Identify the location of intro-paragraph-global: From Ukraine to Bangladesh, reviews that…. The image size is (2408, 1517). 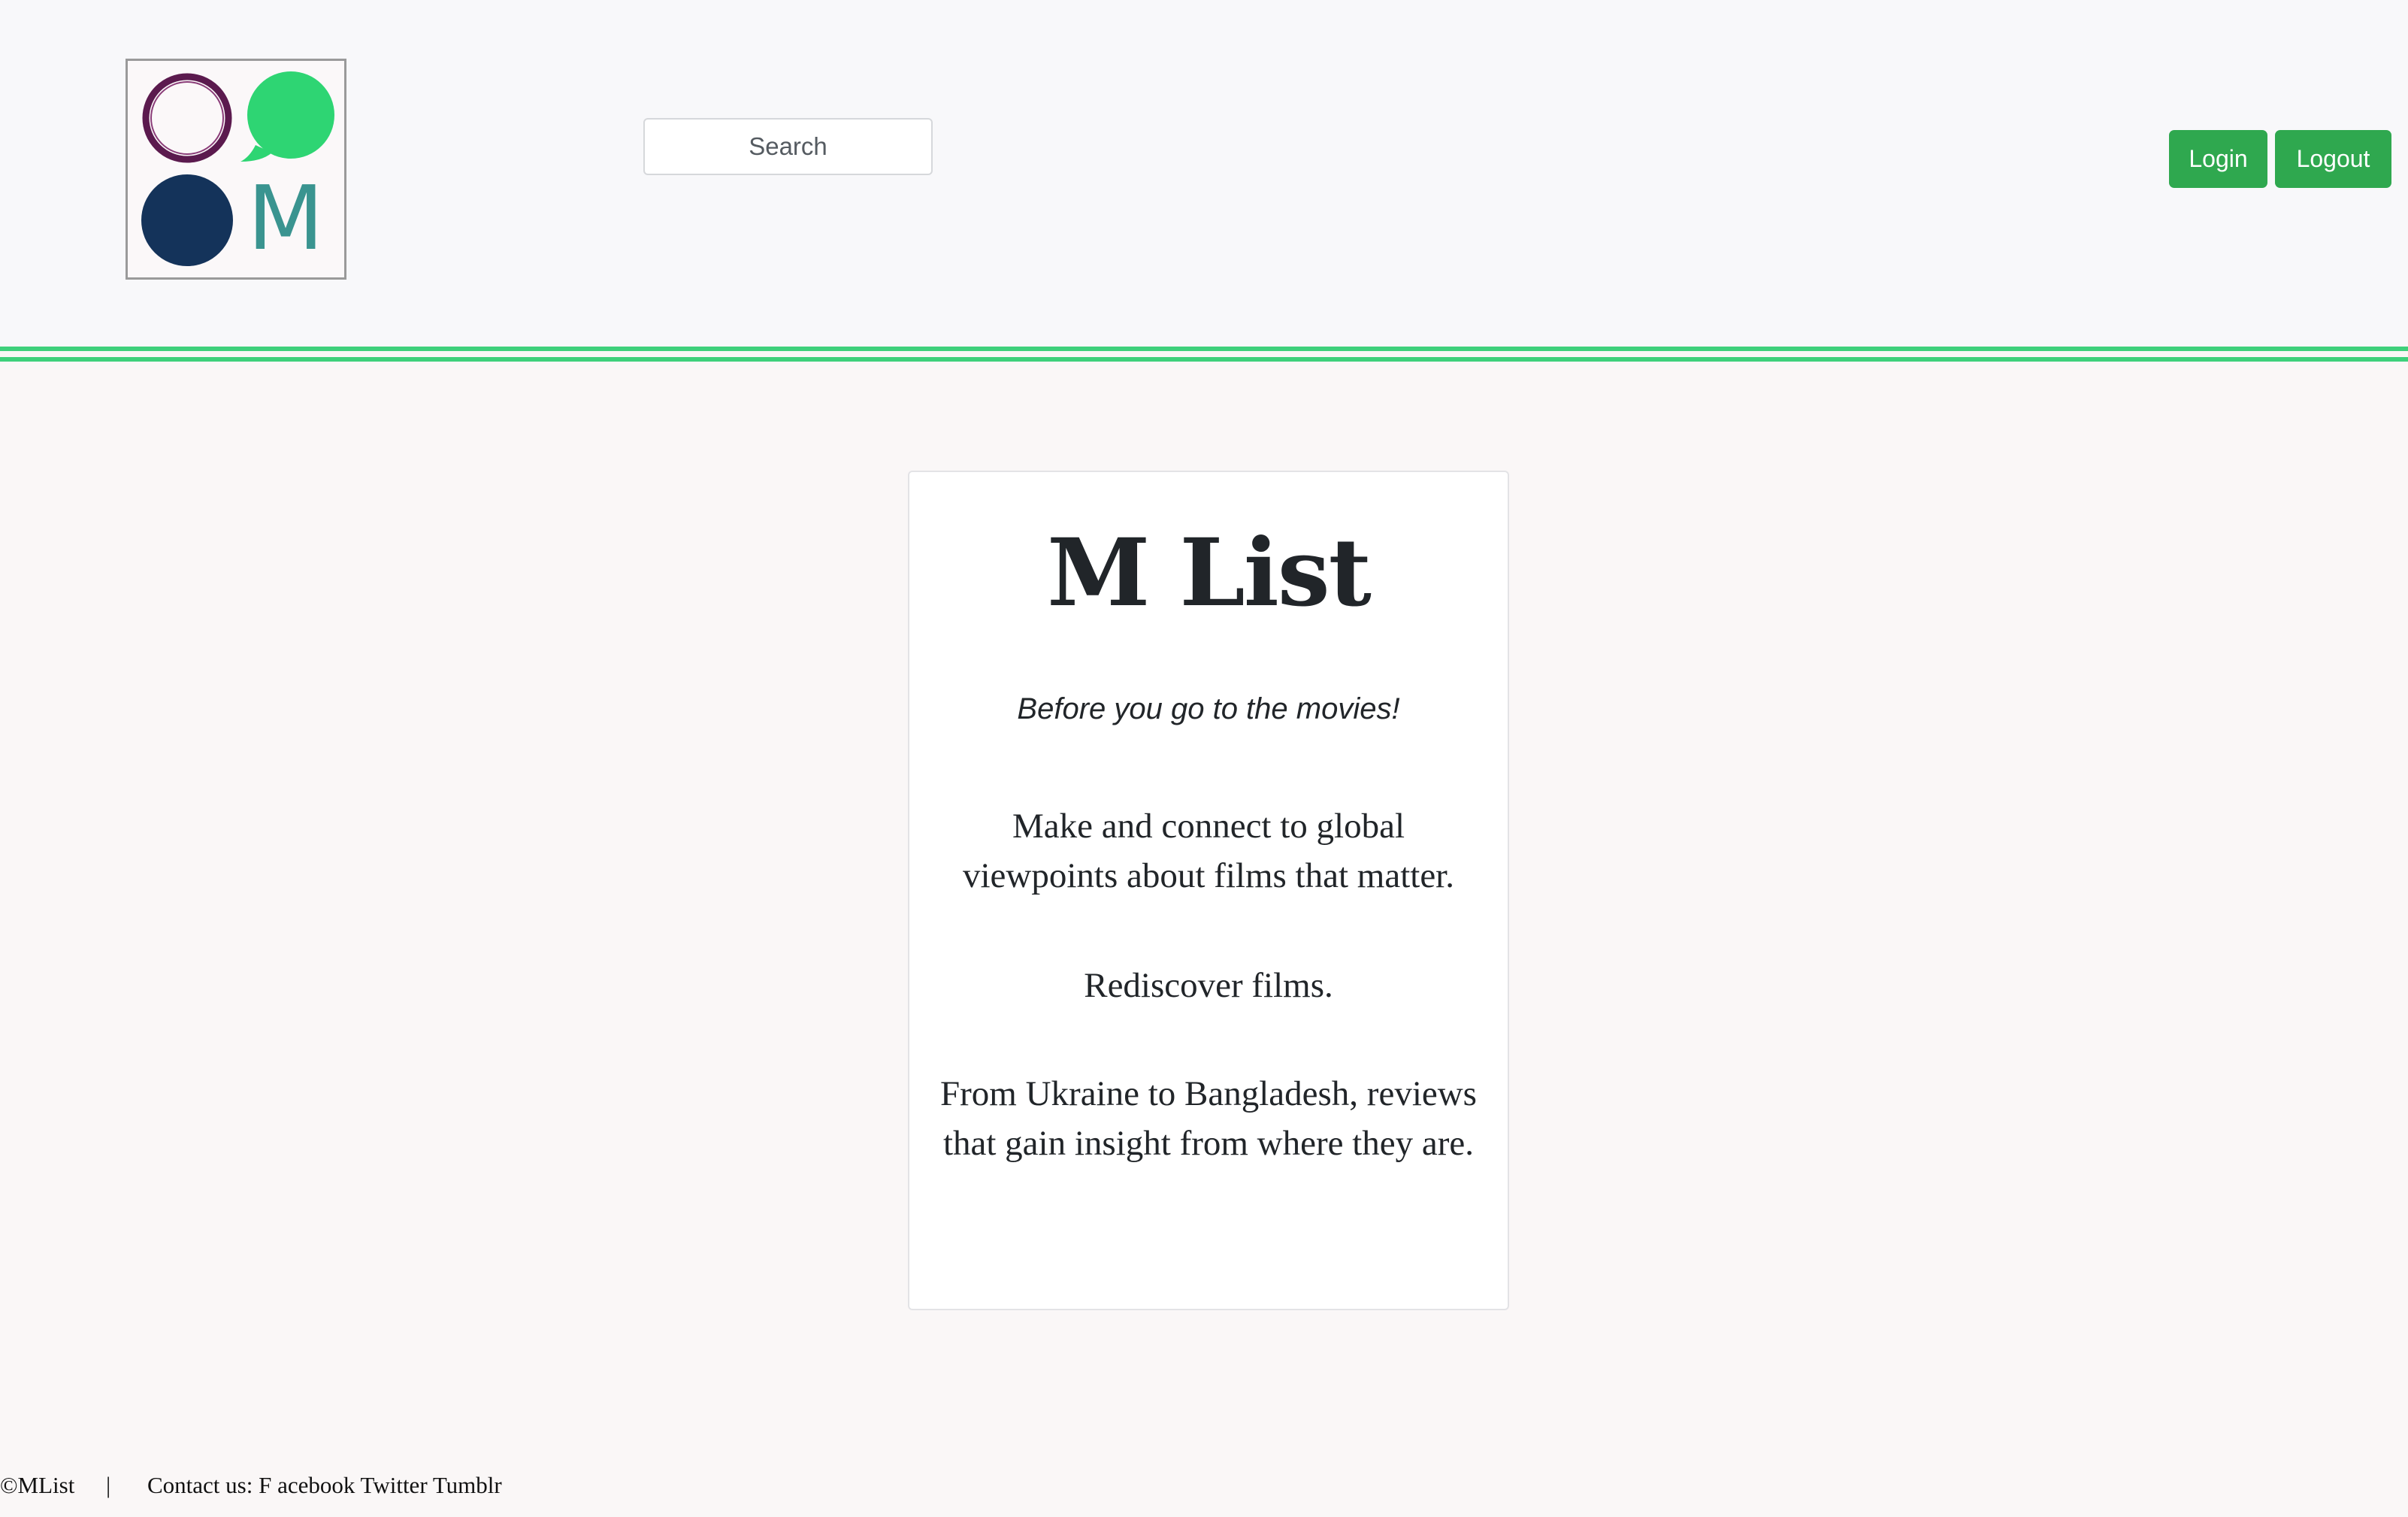
(1208, 1118).